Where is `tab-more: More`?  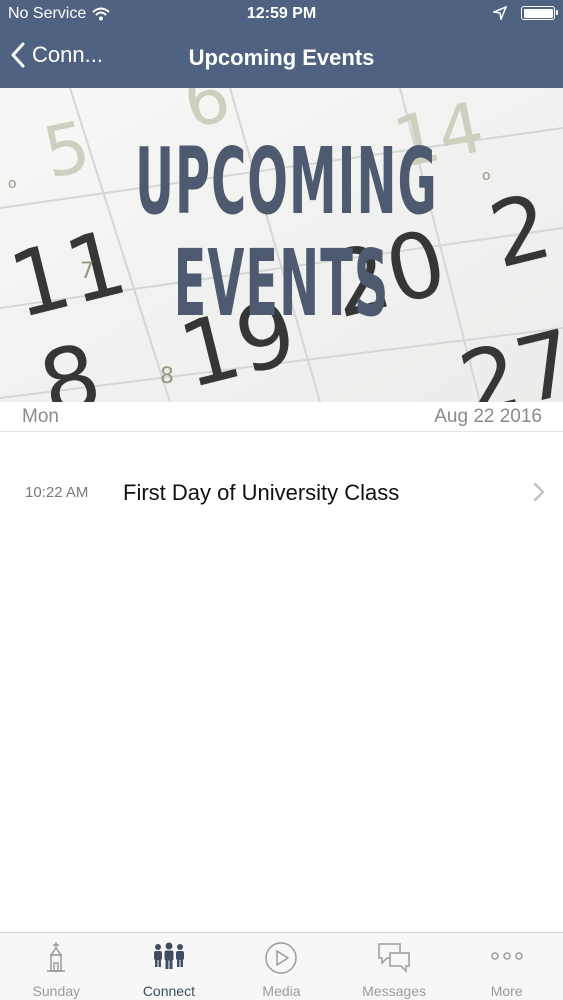 tab-more: More is located at coordinates (506, 966).